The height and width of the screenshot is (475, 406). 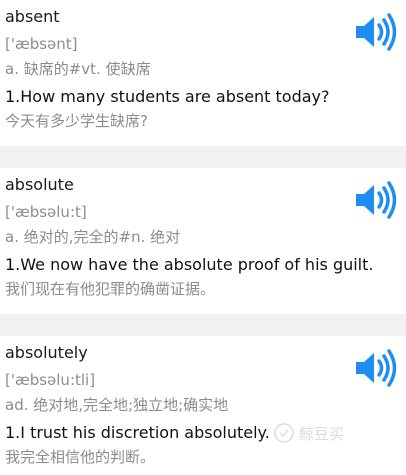 What do you see at coordinates (284, 433) in the screenshot?
I see `watermark-logo-icon` at bounding box center [284, 433].